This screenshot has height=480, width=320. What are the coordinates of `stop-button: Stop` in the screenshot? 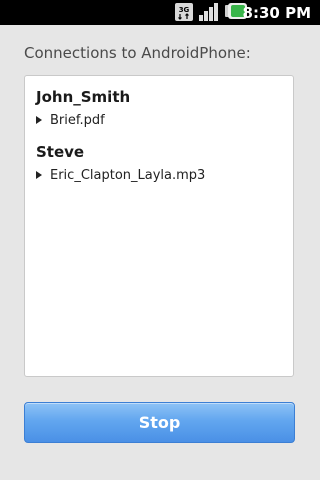 It's located at (159, 422).